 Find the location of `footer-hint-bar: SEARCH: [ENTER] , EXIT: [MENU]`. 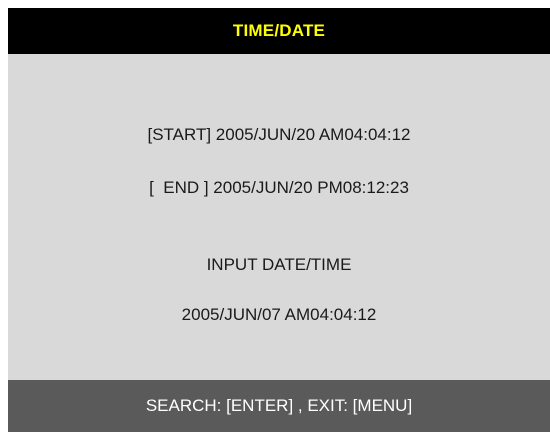

footer-hint-bar: SEARCH: [ENTER] , EXIT: [MENU] is located at coordinates (279, 406).